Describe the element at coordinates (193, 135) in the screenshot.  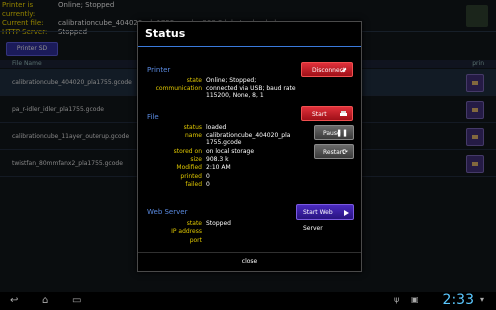
I see `file-name-key: name` at that location.